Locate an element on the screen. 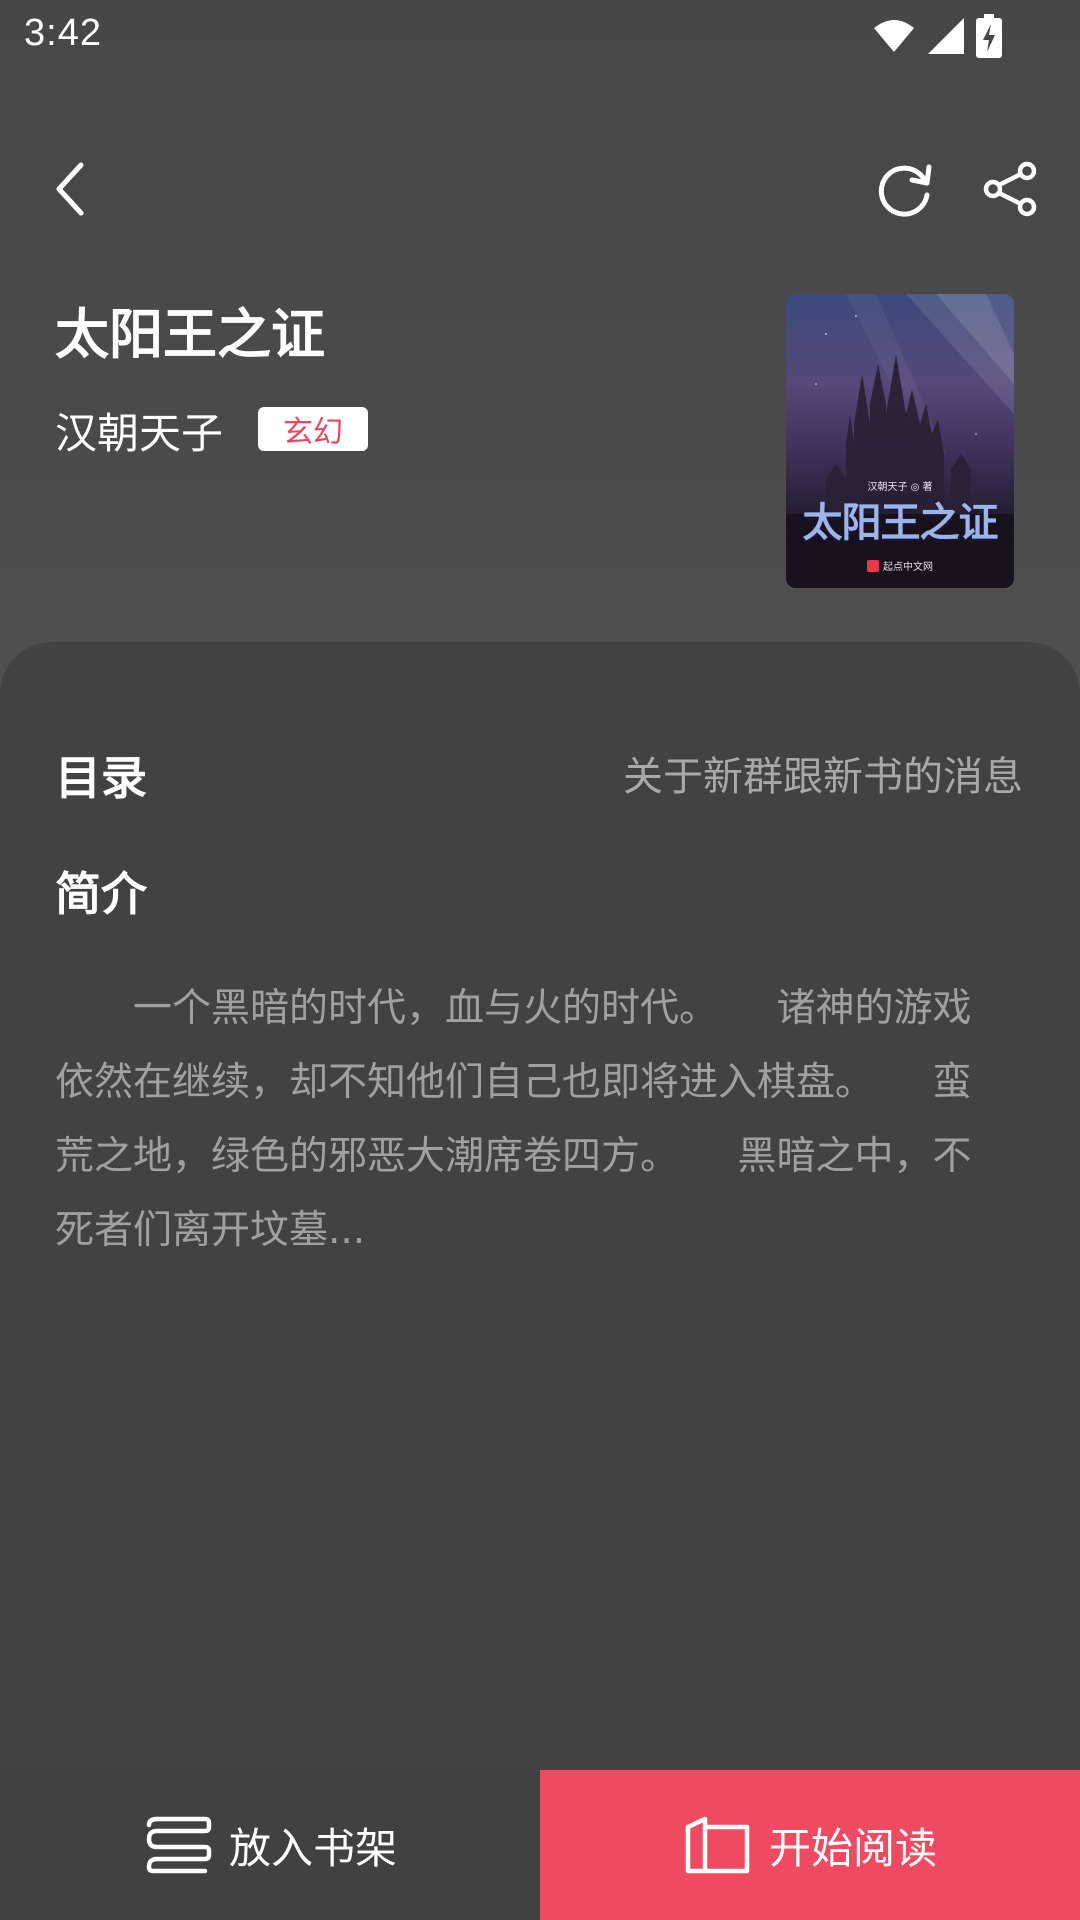 The height and width of the screenshot is (1920, 1080). status-bar: 3:42 is located at coordinates (540, 36).